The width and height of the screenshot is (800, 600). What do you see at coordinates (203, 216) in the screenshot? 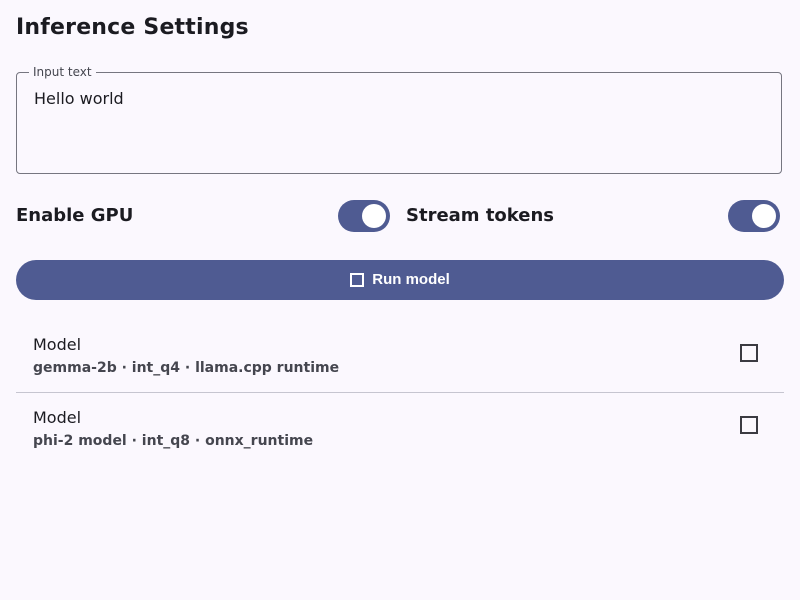
I see `gpu-toggle-row: Enable GPU` at bounding box center [203, 216].